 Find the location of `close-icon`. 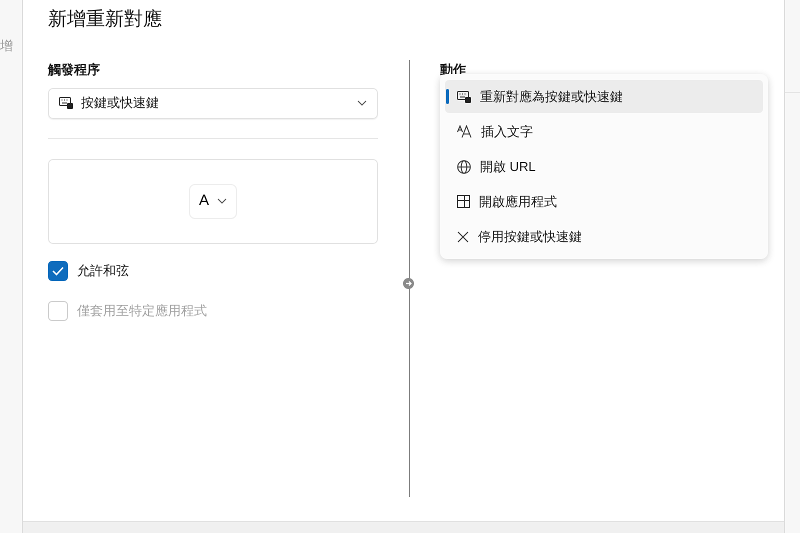

close-icon is located at coordinates (463, 236).